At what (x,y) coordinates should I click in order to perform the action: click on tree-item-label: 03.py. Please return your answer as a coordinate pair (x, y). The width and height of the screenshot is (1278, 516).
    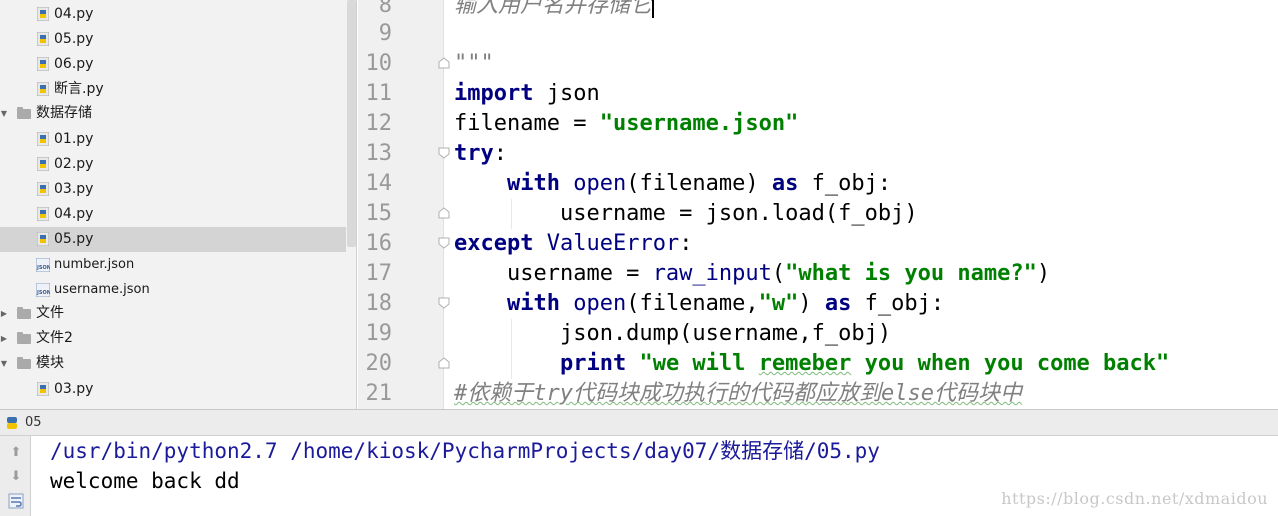
    Looking at the image, I should click on (74, 189).